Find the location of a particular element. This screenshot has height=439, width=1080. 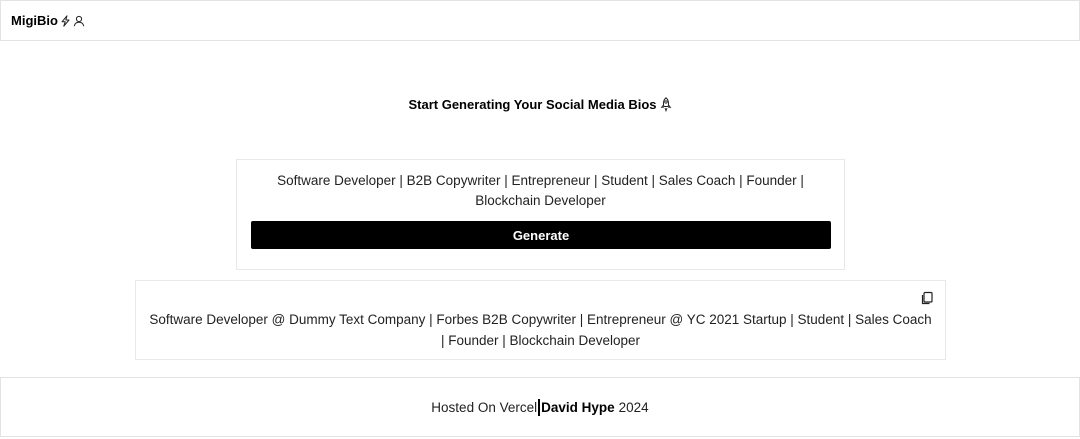

footer: Hosted On Vercel David Hype 2024 is located at coordinates (540, 407).